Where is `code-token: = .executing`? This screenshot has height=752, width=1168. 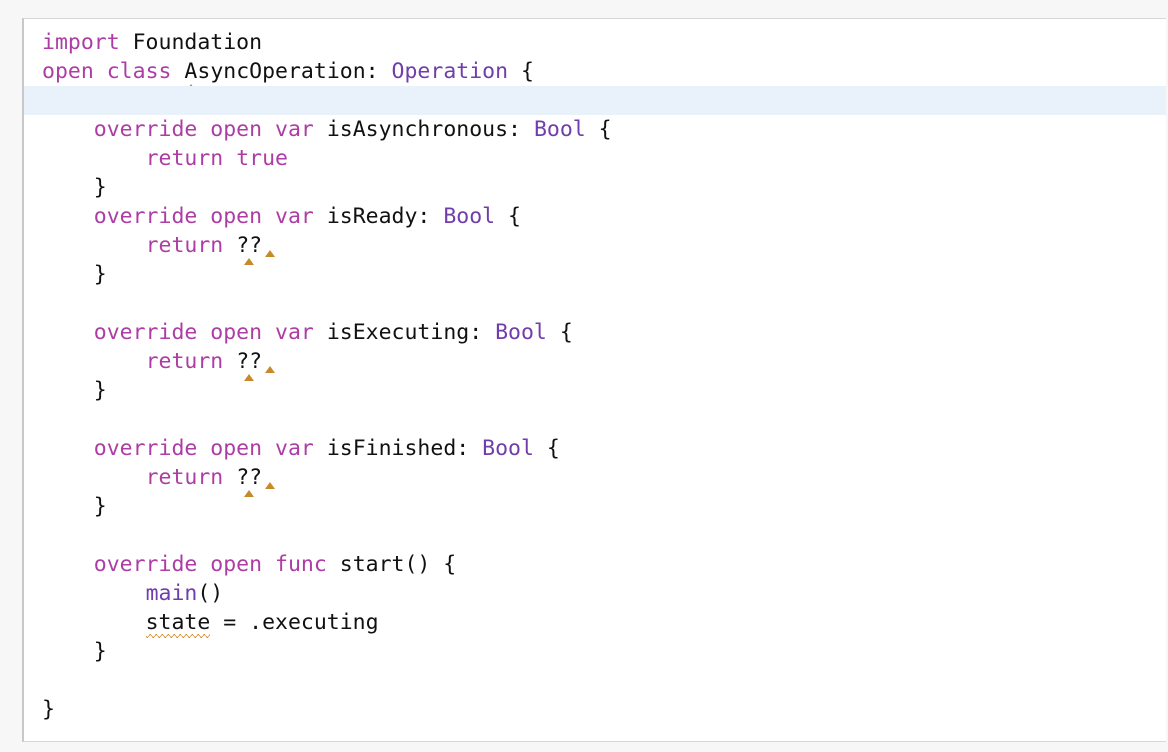 code-token: = .executing is located at coordinates (294, 622).